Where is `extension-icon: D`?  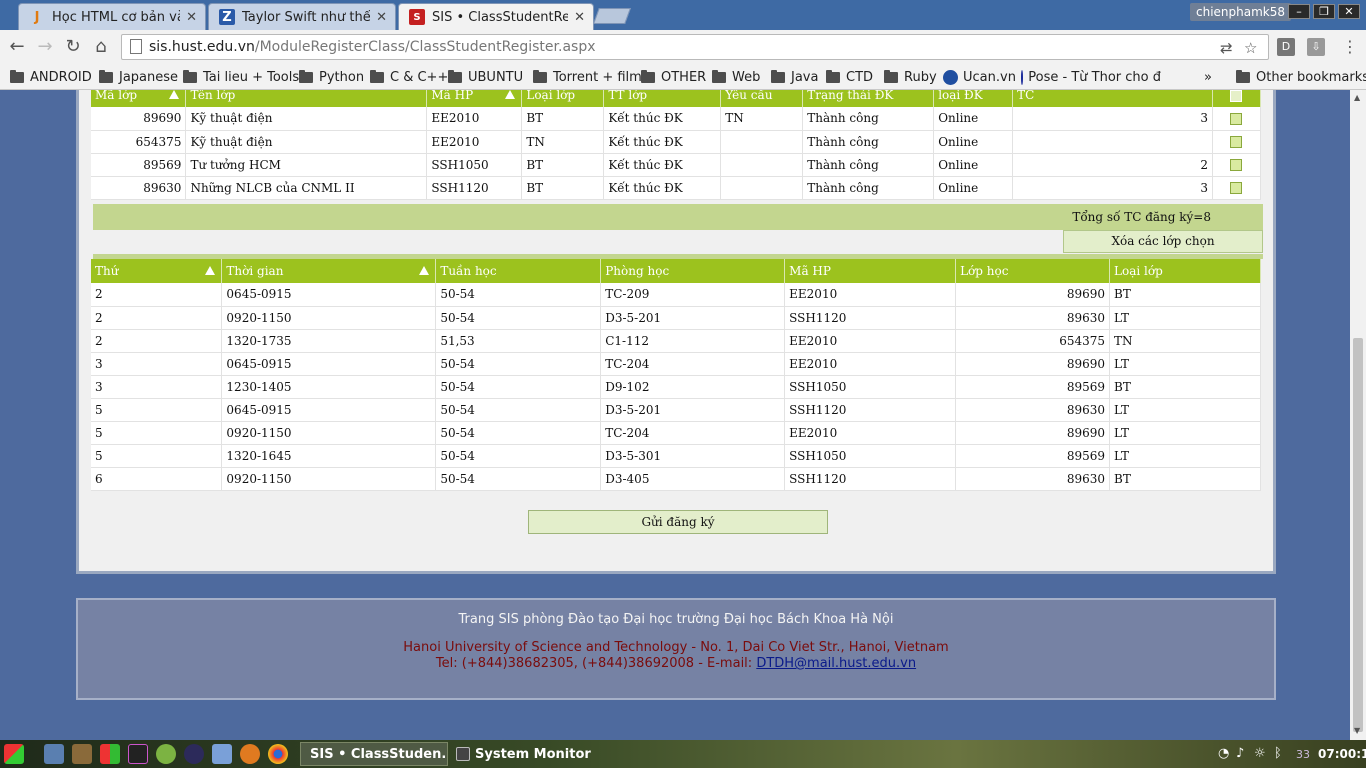
extension-icon: D is located at coordinates (1286, 47).